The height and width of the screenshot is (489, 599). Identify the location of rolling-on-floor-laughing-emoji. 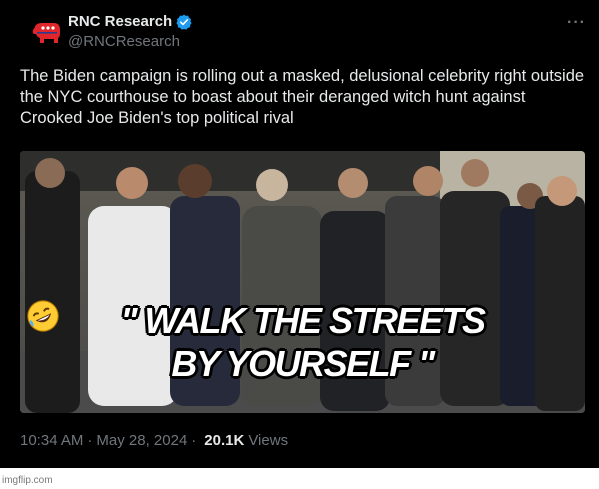
(43, 316).